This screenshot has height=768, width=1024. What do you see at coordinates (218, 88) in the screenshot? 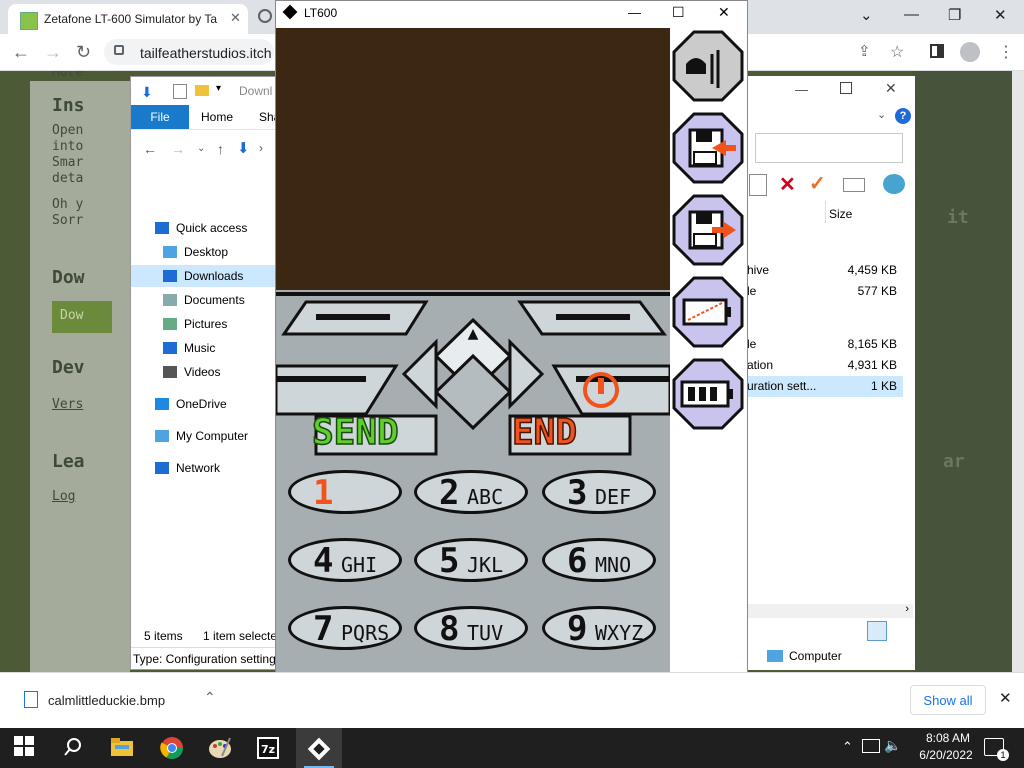
I see `quick-access-dropdown-icon: ▾` at bounding box center [218, 88].